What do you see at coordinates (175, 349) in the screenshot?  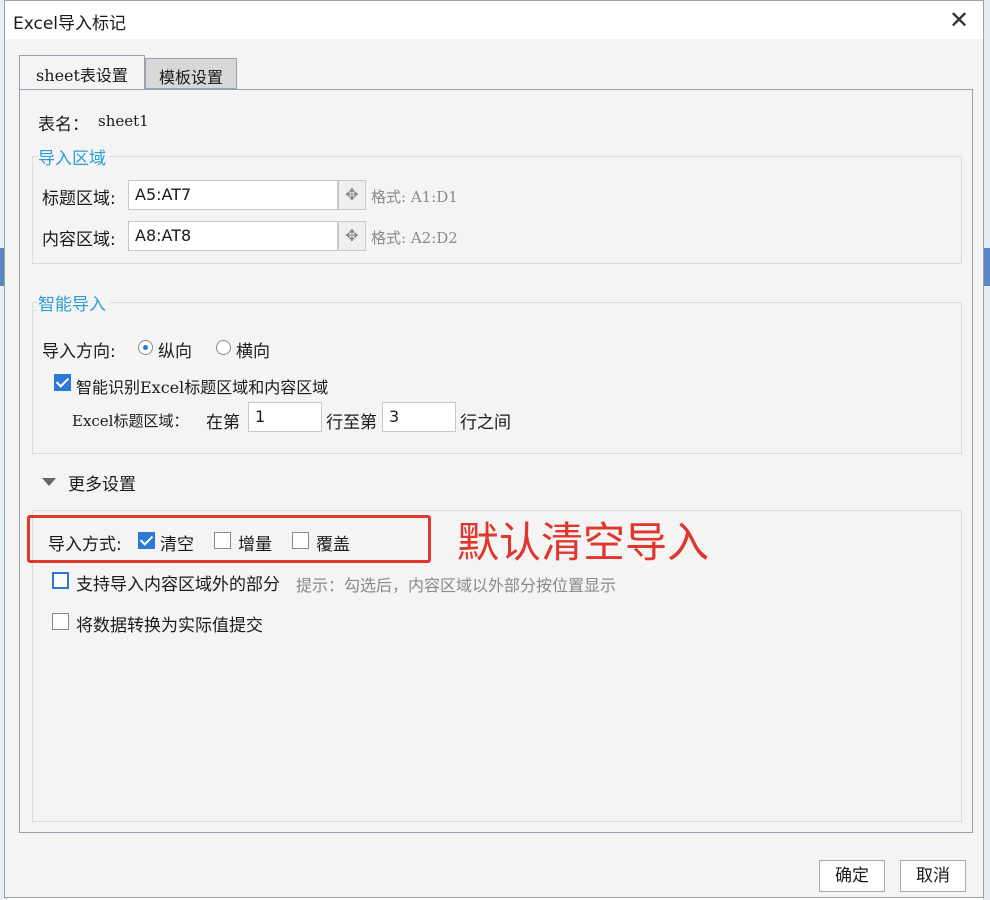 I see `radio-vertical-label: 纵向` at bounding box center [175, 349].